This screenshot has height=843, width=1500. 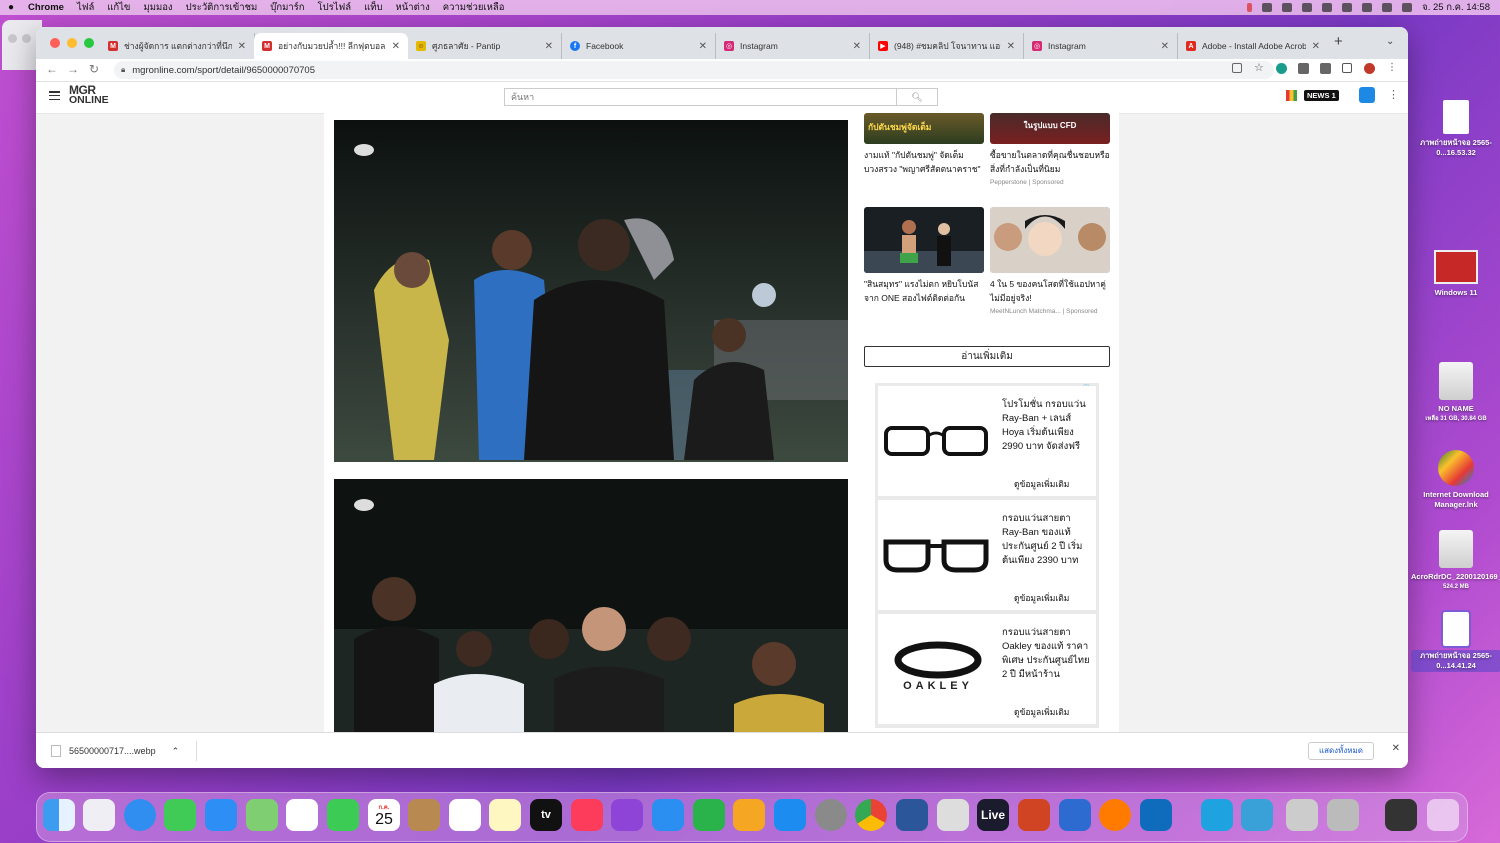 I want to click on menu-history: ประวัติการเข้าชม, so click(x=222, y=7).